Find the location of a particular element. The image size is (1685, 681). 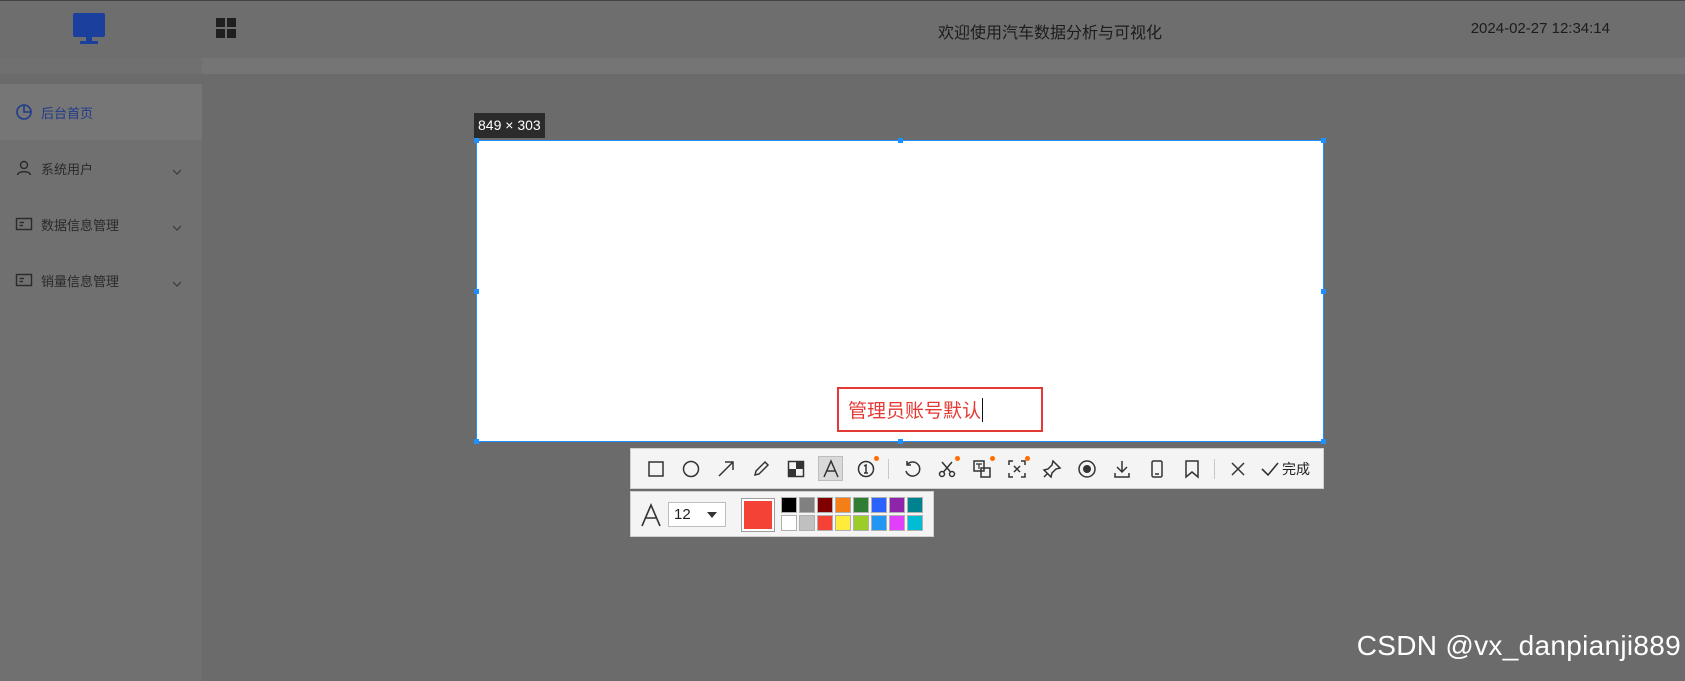

pencil-icon is located at coordinates (760, 468).